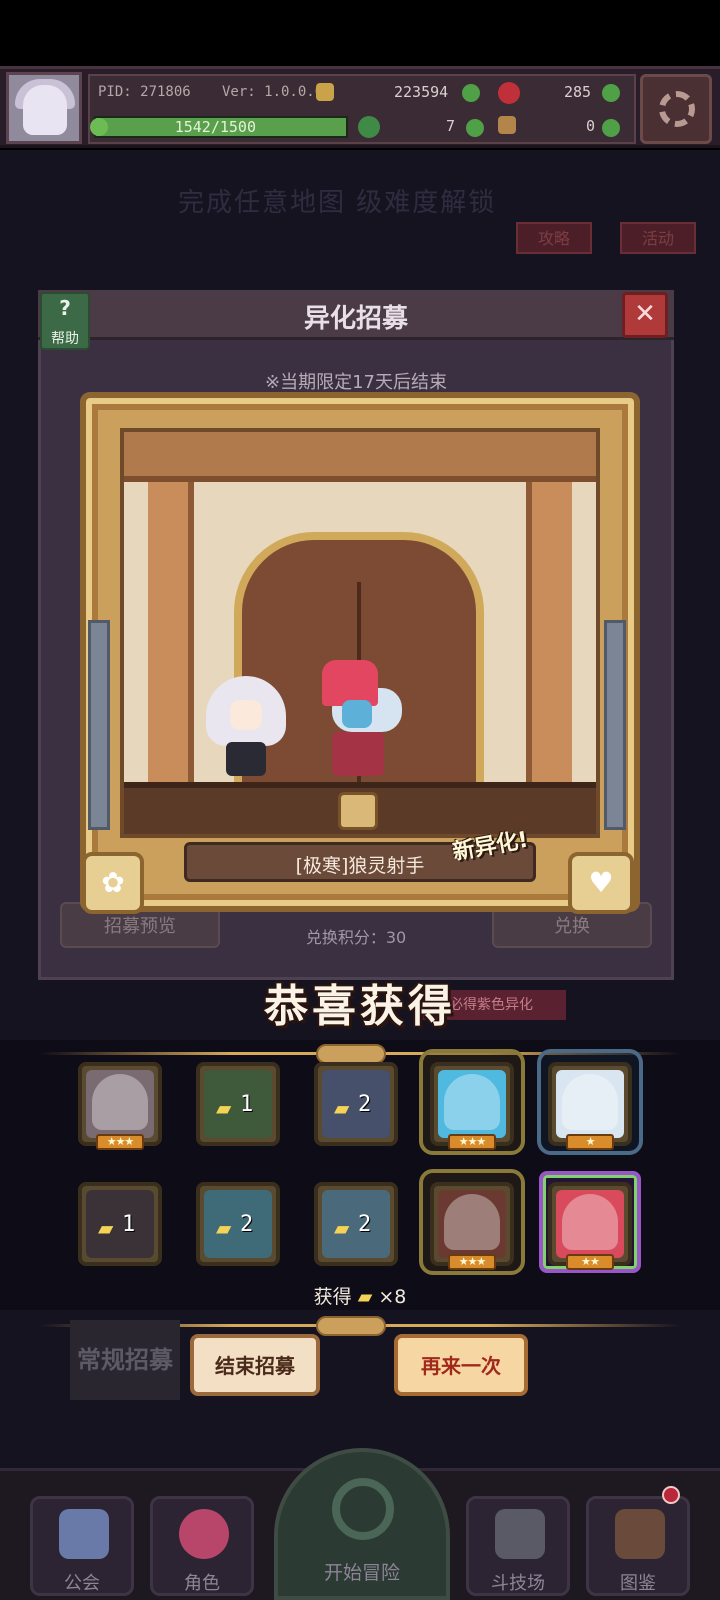 This screenshot has height=1600, width=720. Describe the element at coordinates (82, 1583) in the screenshot. I see `nav-guild-label: 公会` at that location.